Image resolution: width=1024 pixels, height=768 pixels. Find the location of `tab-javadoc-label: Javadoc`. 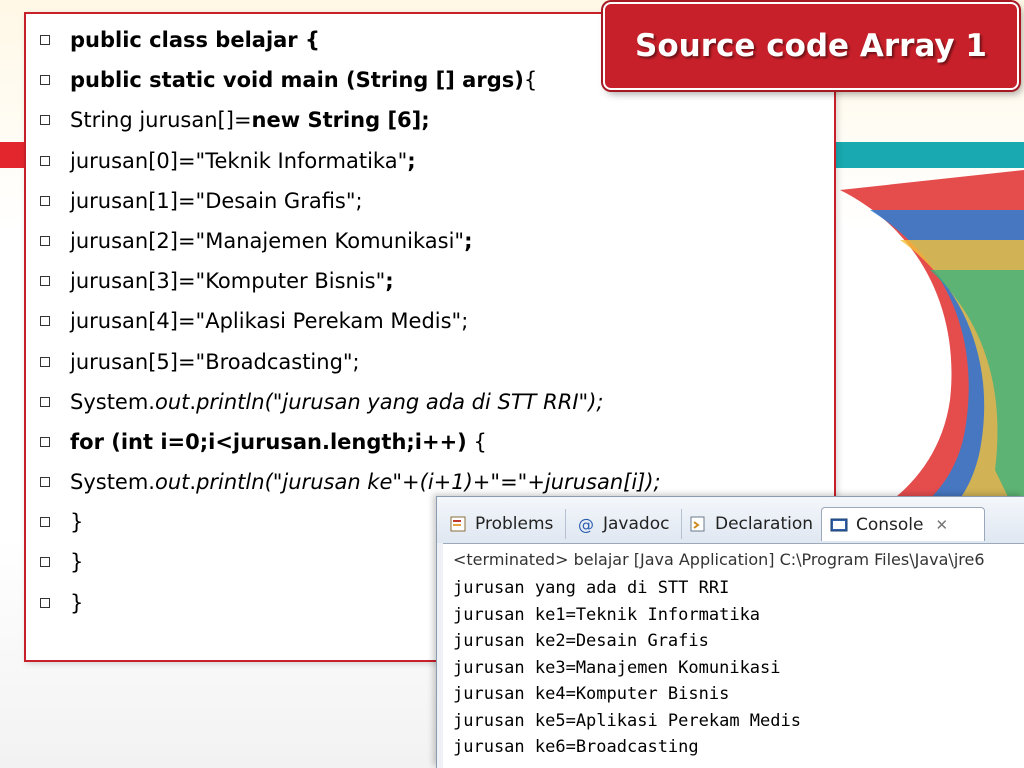

tab-javadoc-label: Javadoc is located at coordinates (636, 524).